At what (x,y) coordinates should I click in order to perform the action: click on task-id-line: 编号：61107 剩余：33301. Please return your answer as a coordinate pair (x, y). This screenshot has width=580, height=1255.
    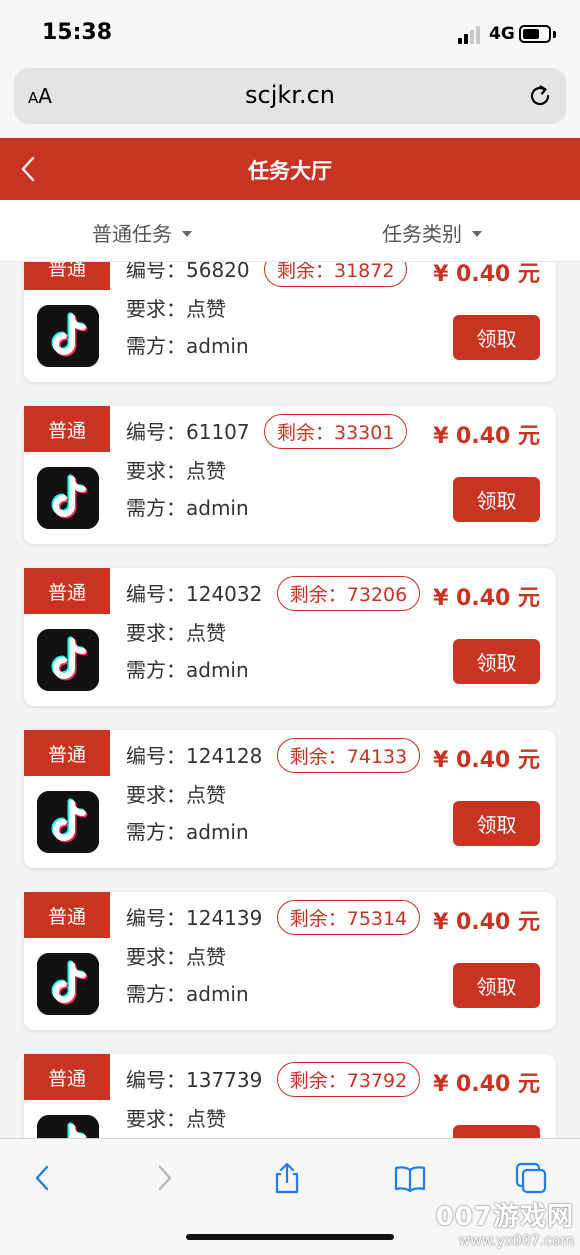
    Looking at the image, I should click on (267, 432).